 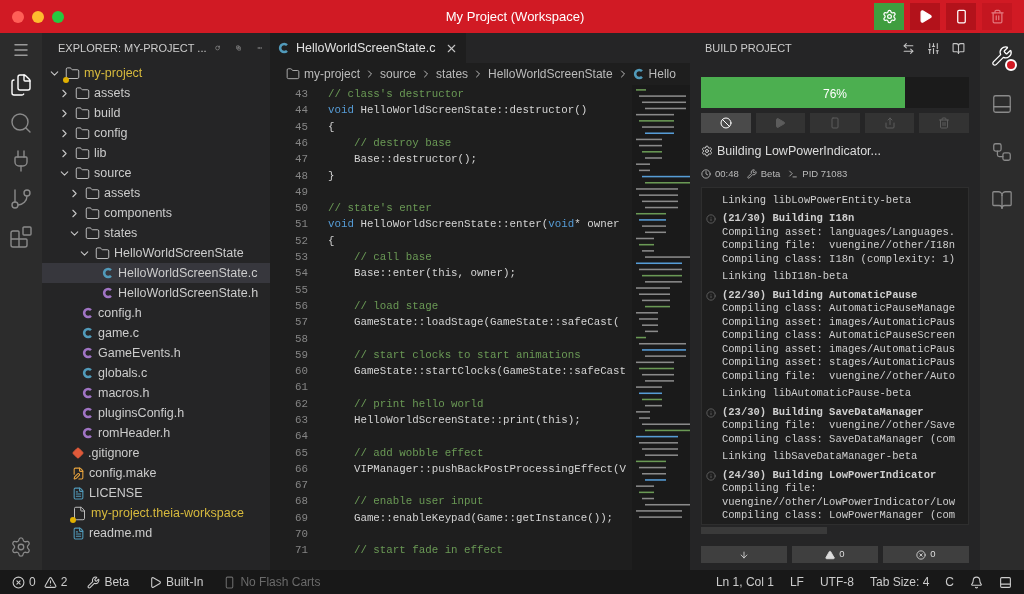 What do you see at coordinates (156, 393) in the screenshot?
I see `tree-item: macros.h` at bounding box center [156, 393].